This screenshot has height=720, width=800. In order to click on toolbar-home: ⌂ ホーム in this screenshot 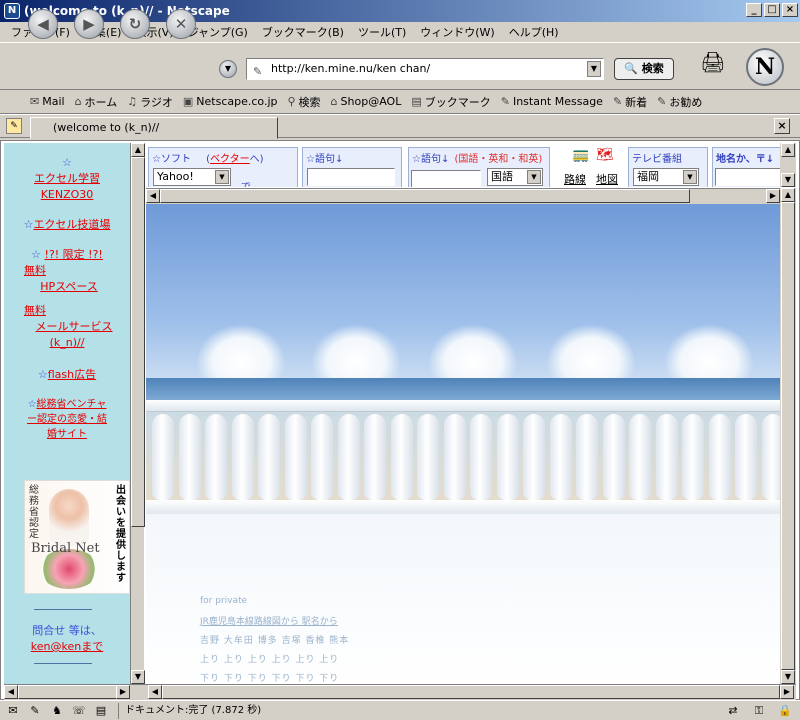, I will do `click(96, 102)`.